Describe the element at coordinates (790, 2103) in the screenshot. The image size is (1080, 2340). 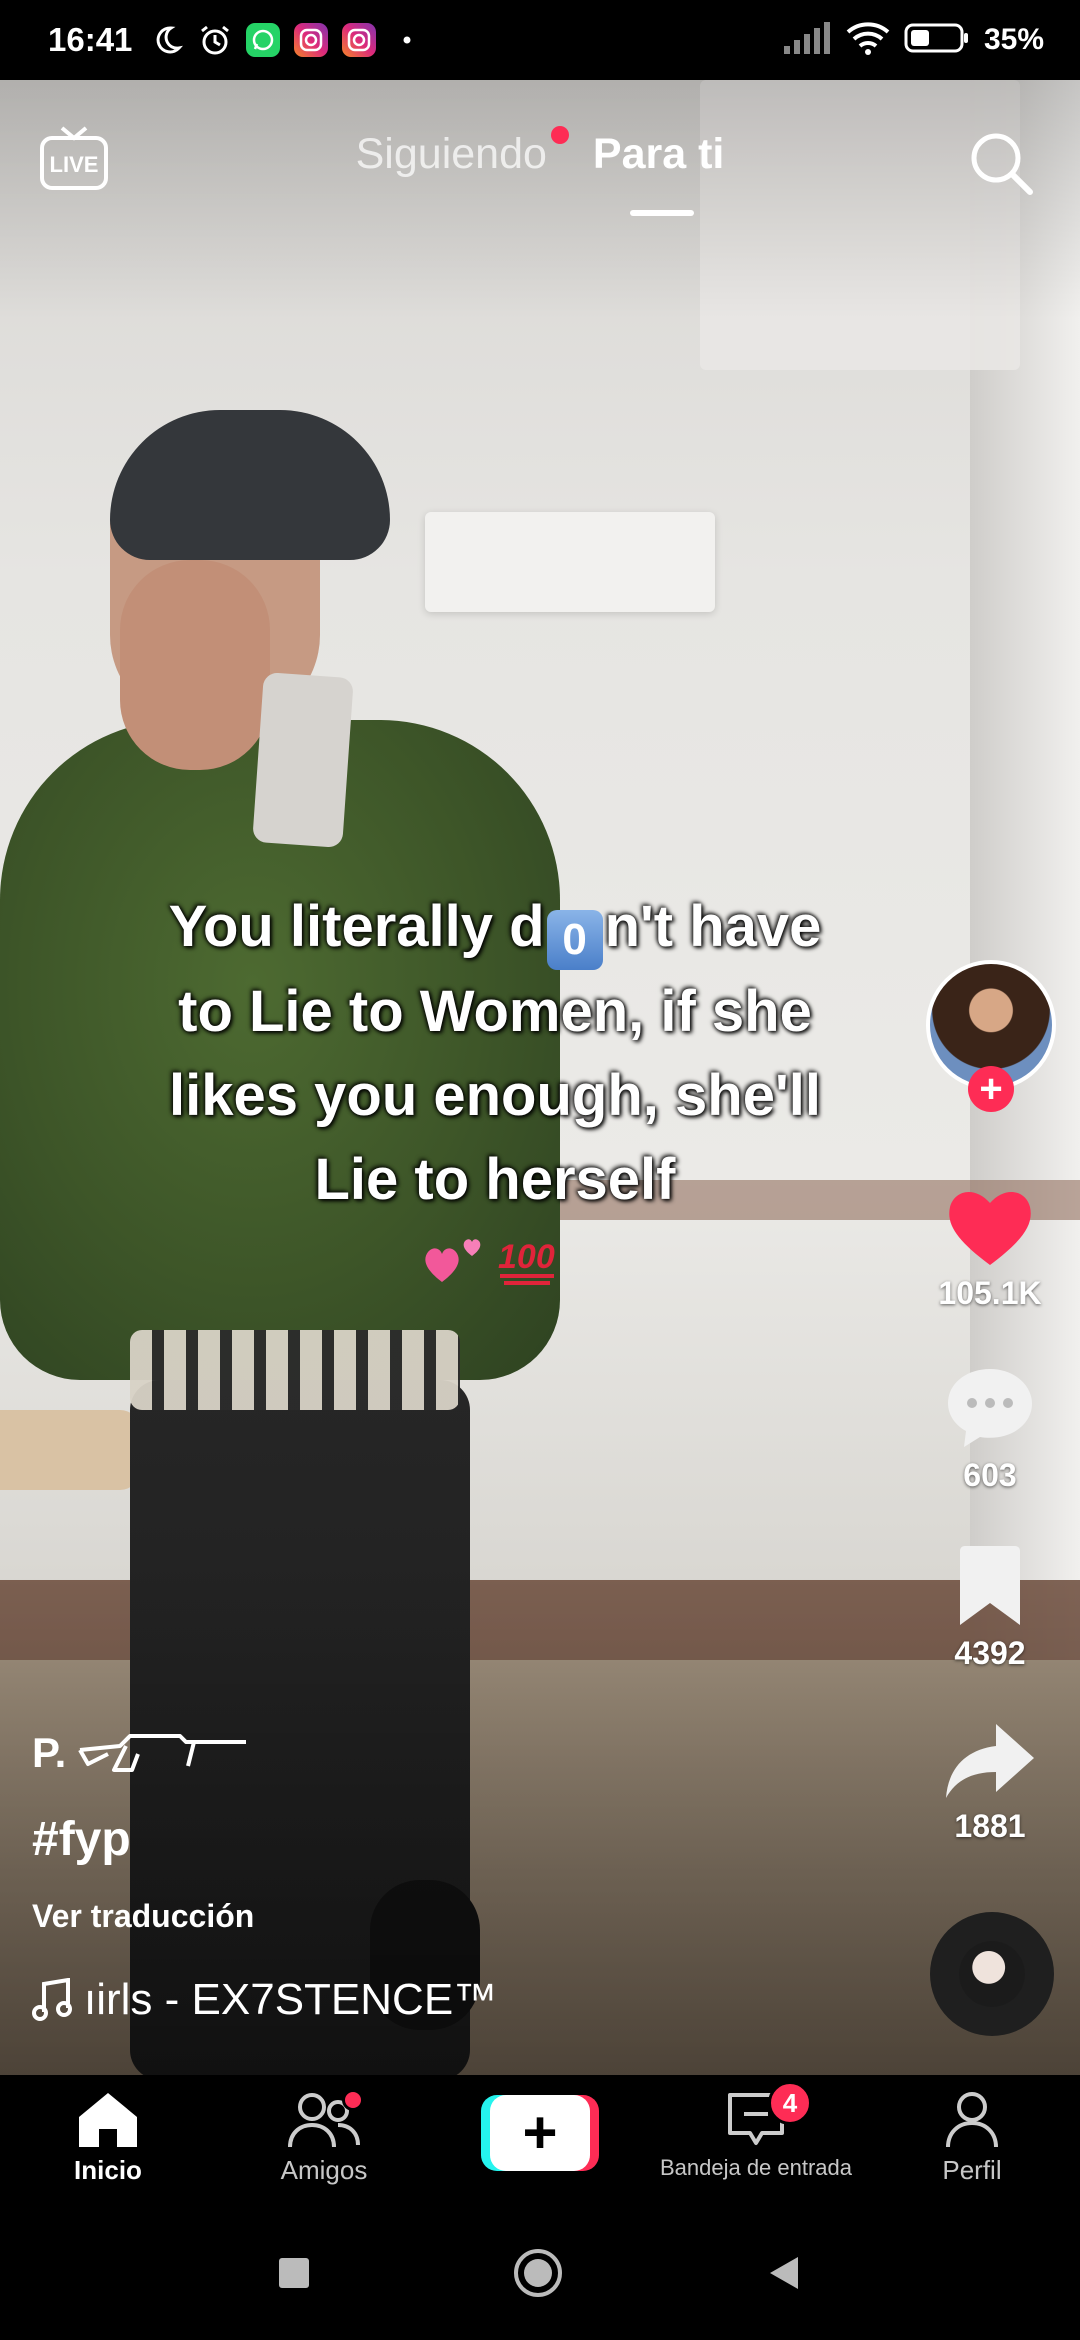
I see `inbox-badge: 4` at that location.